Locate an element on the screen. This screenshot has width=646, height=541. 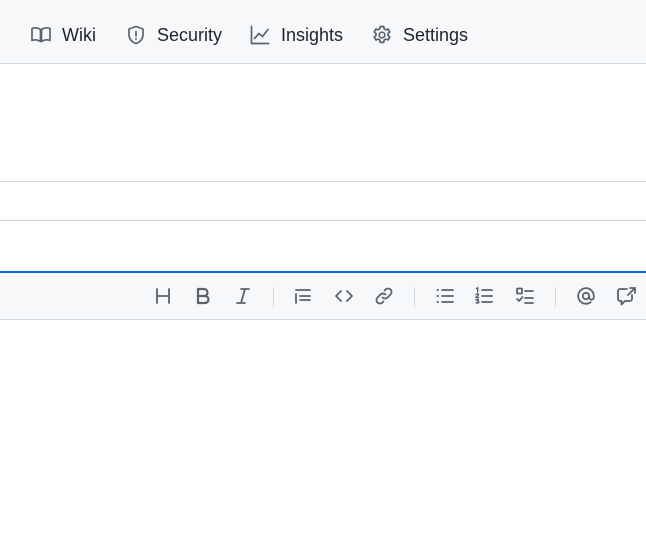
code-button is located at coordinates (344, 296).